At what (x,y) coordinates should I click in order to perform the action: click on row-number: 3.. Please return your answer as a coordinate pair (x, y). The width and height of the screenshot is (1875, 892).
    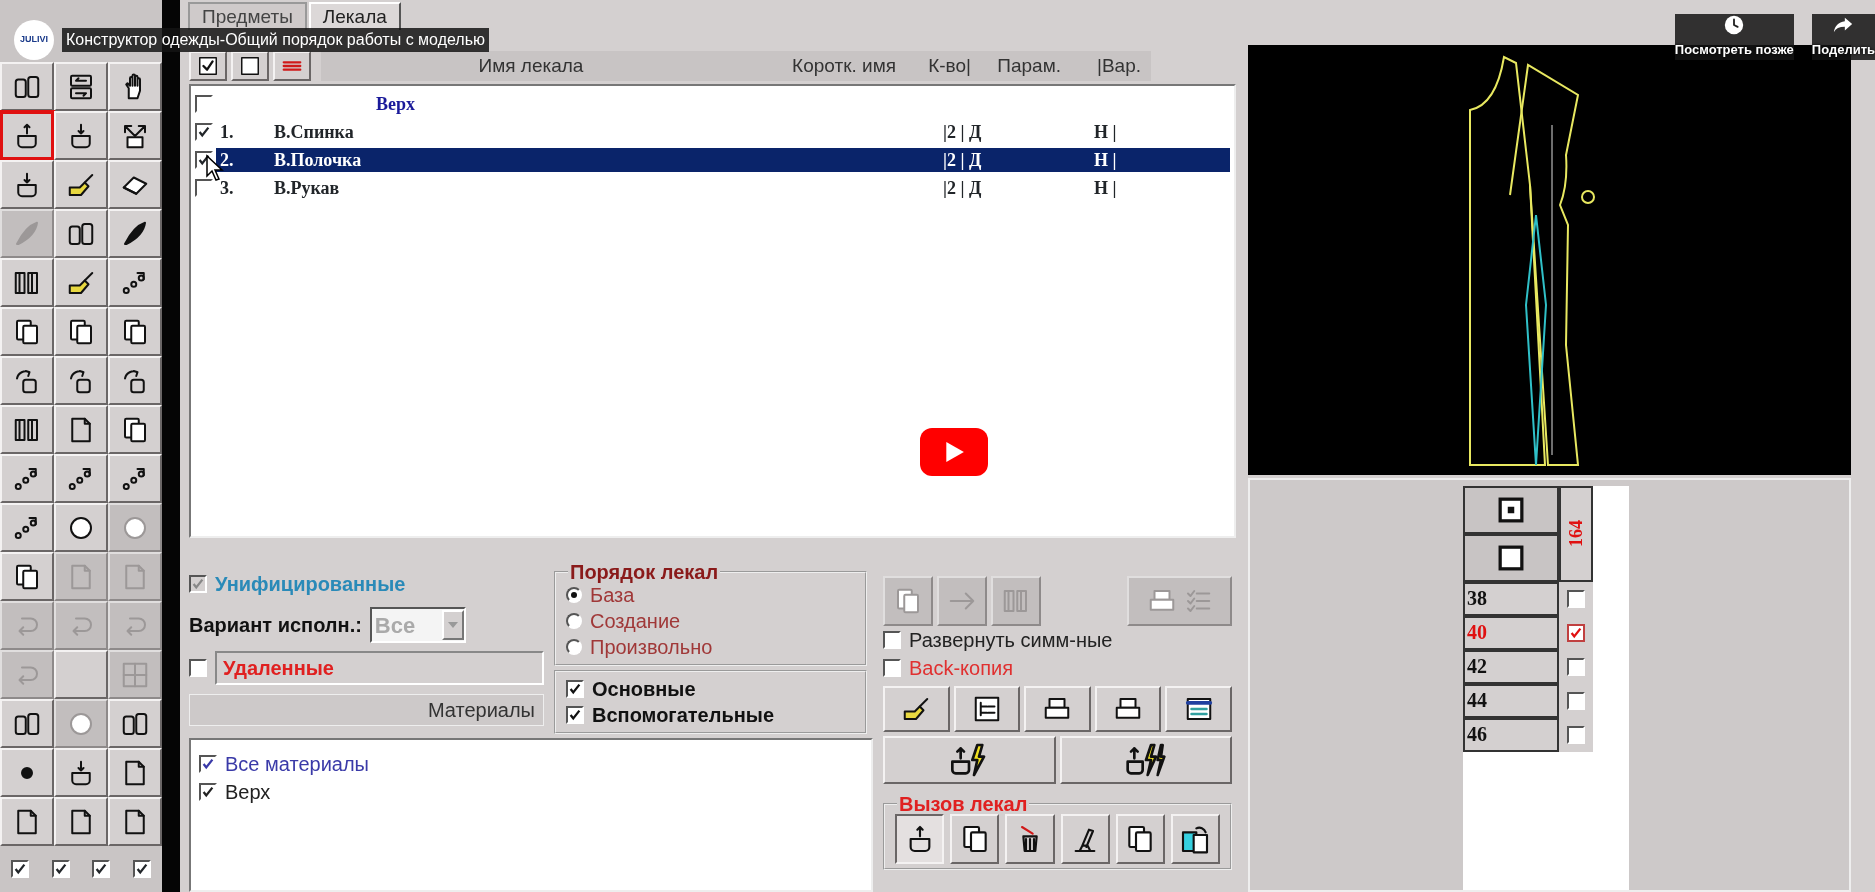
    Looking at the image, I should click on (227, 188).